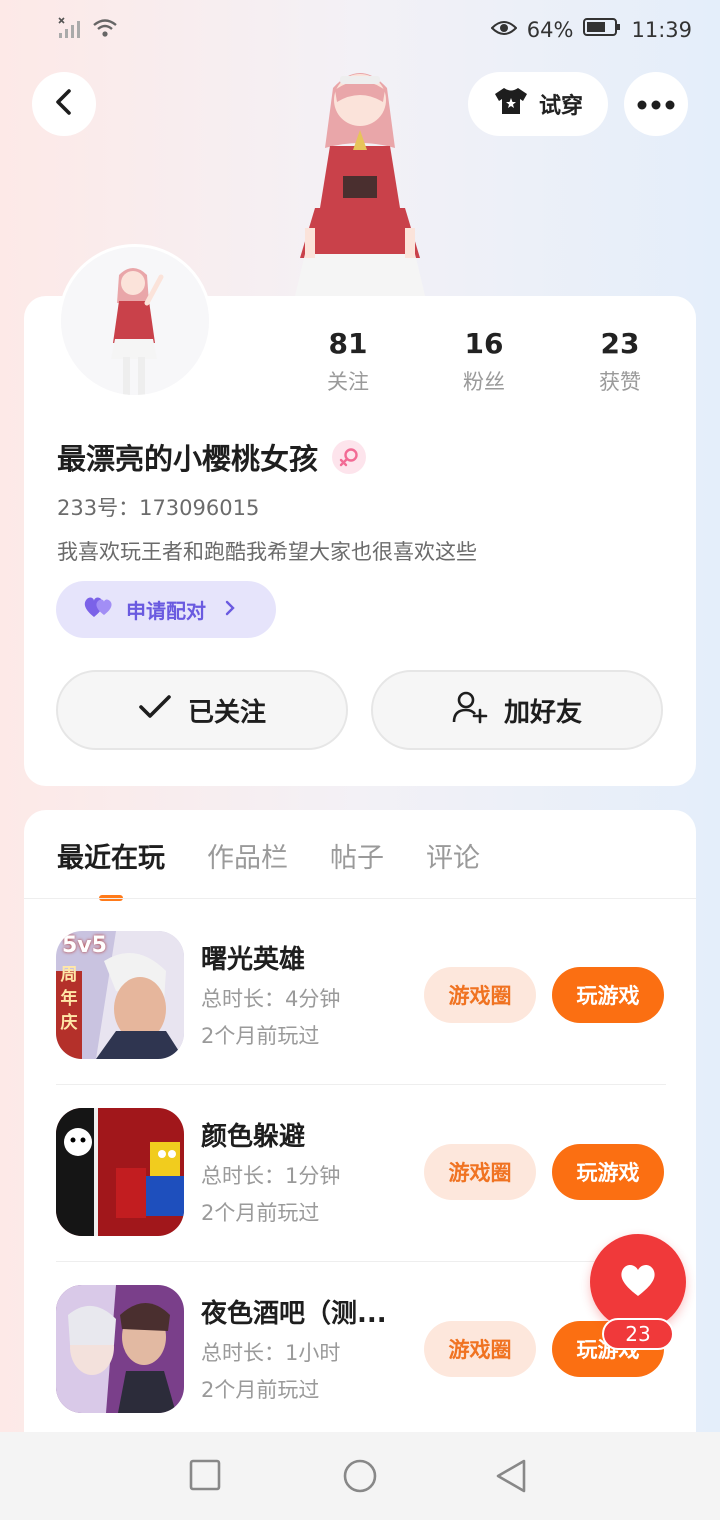 The height and width of the screenshot is (1520, 720). Describe the element at coordinates (511, 104) in the screenshot. I see `shirt-icon` at that location.